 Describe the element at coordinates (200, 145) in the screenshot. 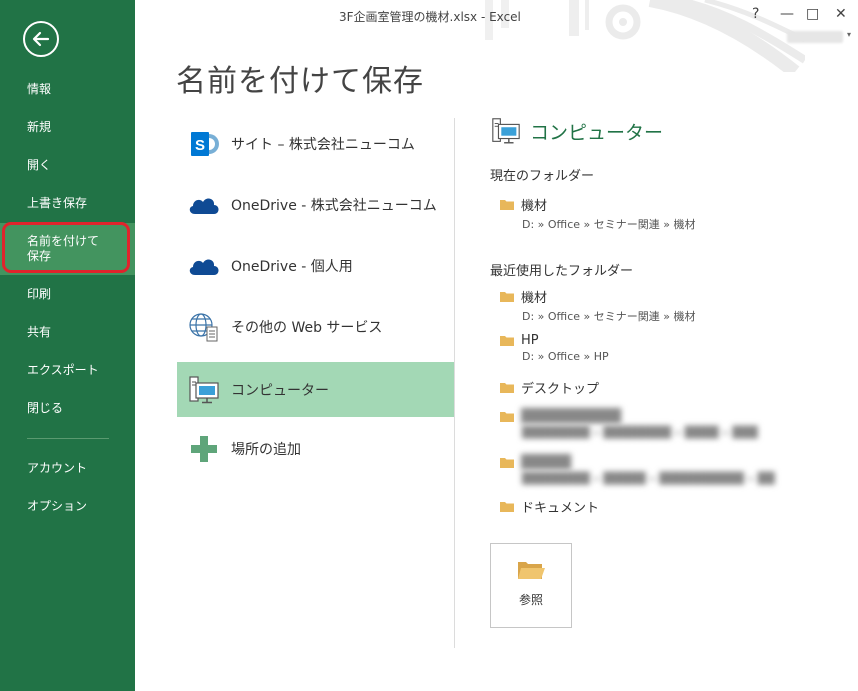

I see `svg-text: S` at that location.